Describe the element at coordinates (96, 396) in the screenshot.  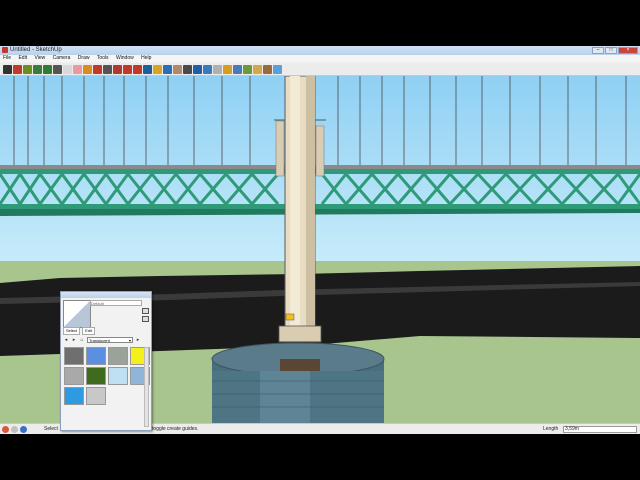
I see `glass-frosted-swatch` at that location.